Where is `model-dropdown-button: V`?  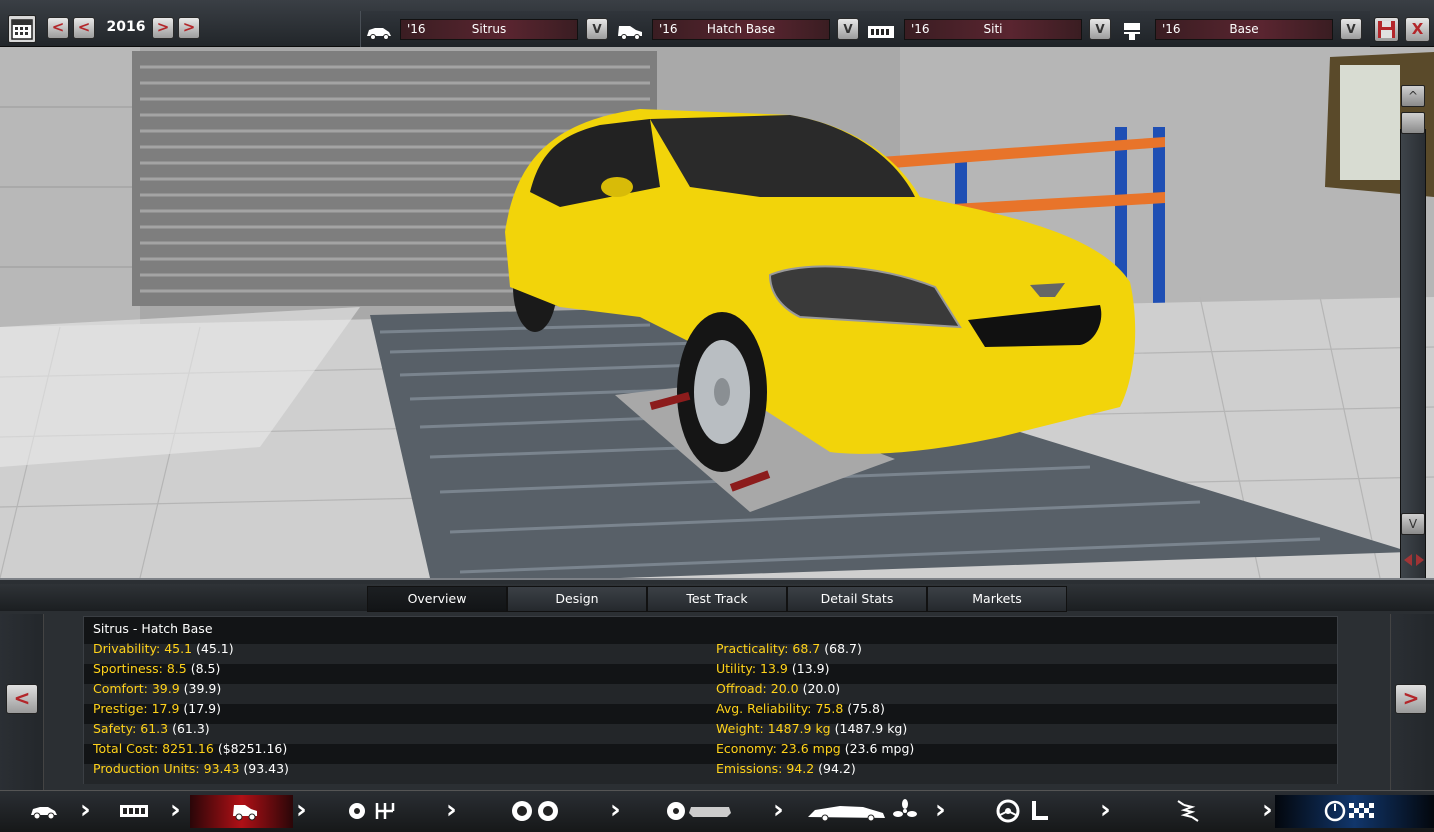 model-dropdown-button: V is located at coordinates (848, 29).